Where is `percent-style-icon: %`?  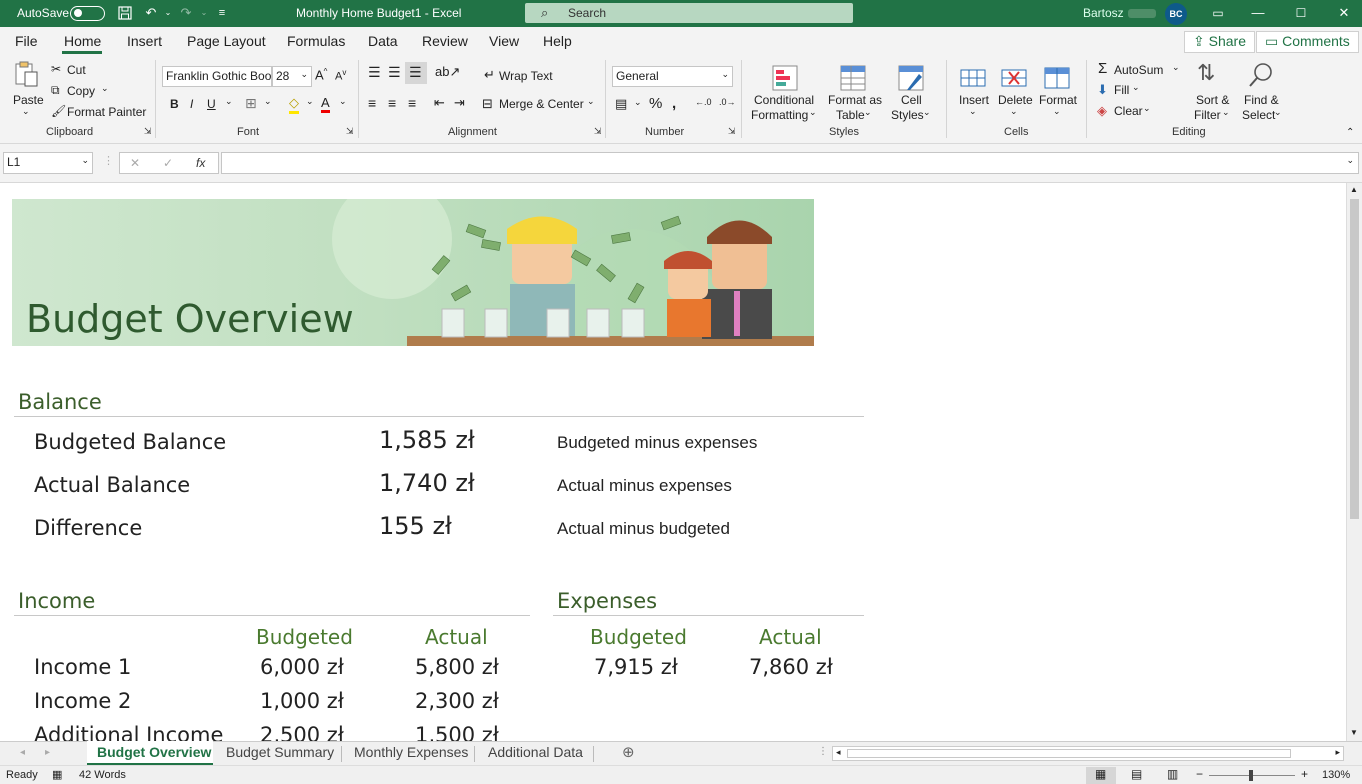 percent-style-icon: % is located at coordinates (655, 103).